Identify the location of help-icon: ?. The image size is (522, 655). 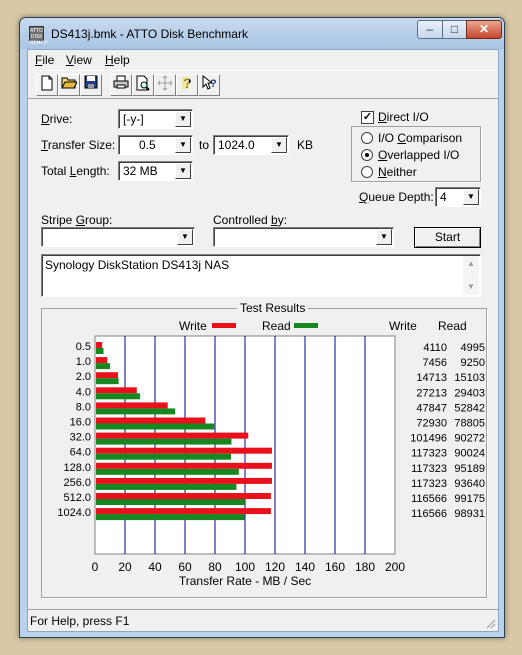
(187, 85).